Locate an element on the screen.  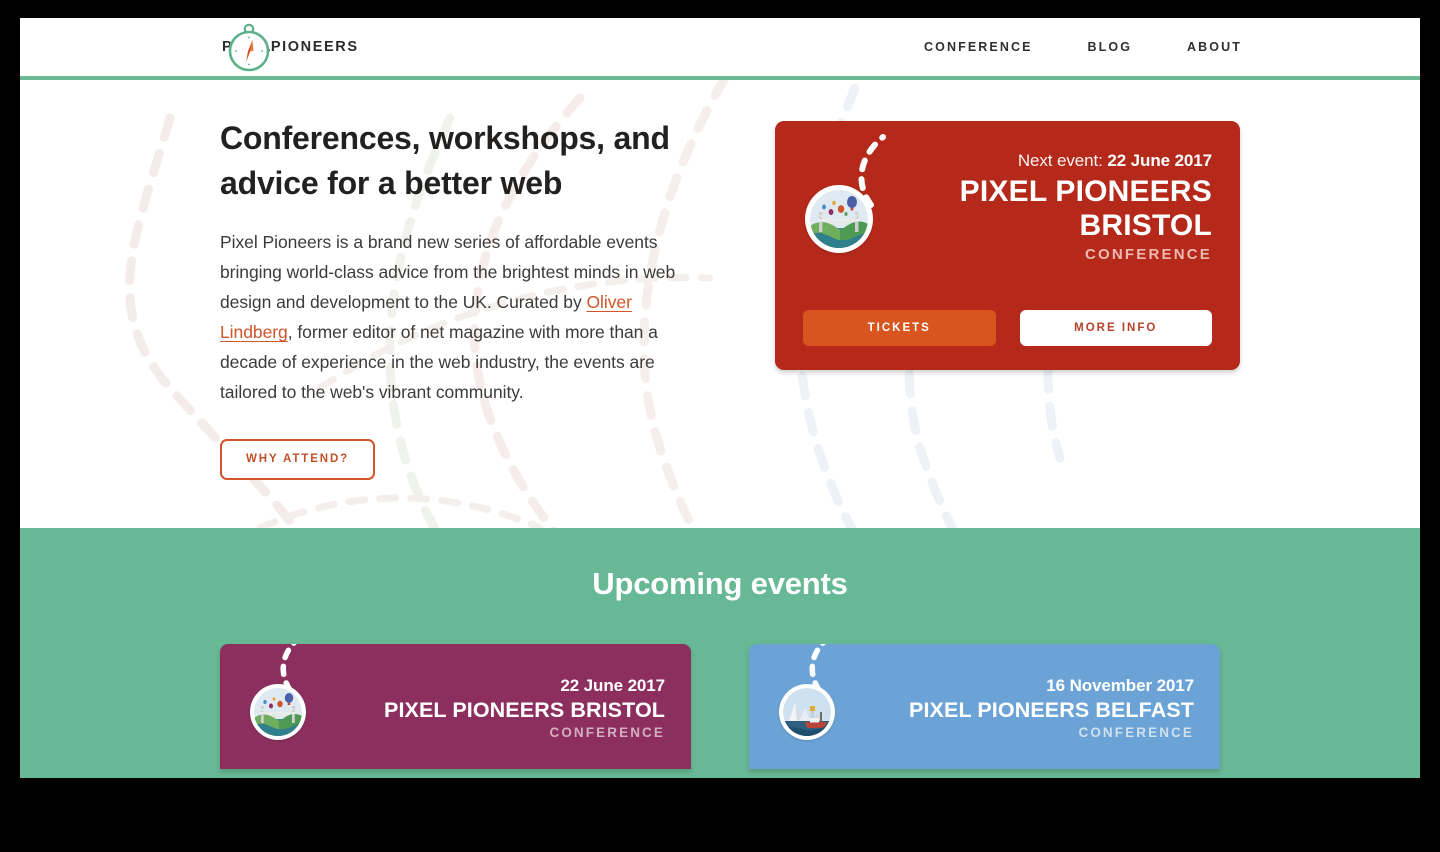
featured-event-next-line: Next event: 22 June 2017 is located at coordinates (1047, 161).